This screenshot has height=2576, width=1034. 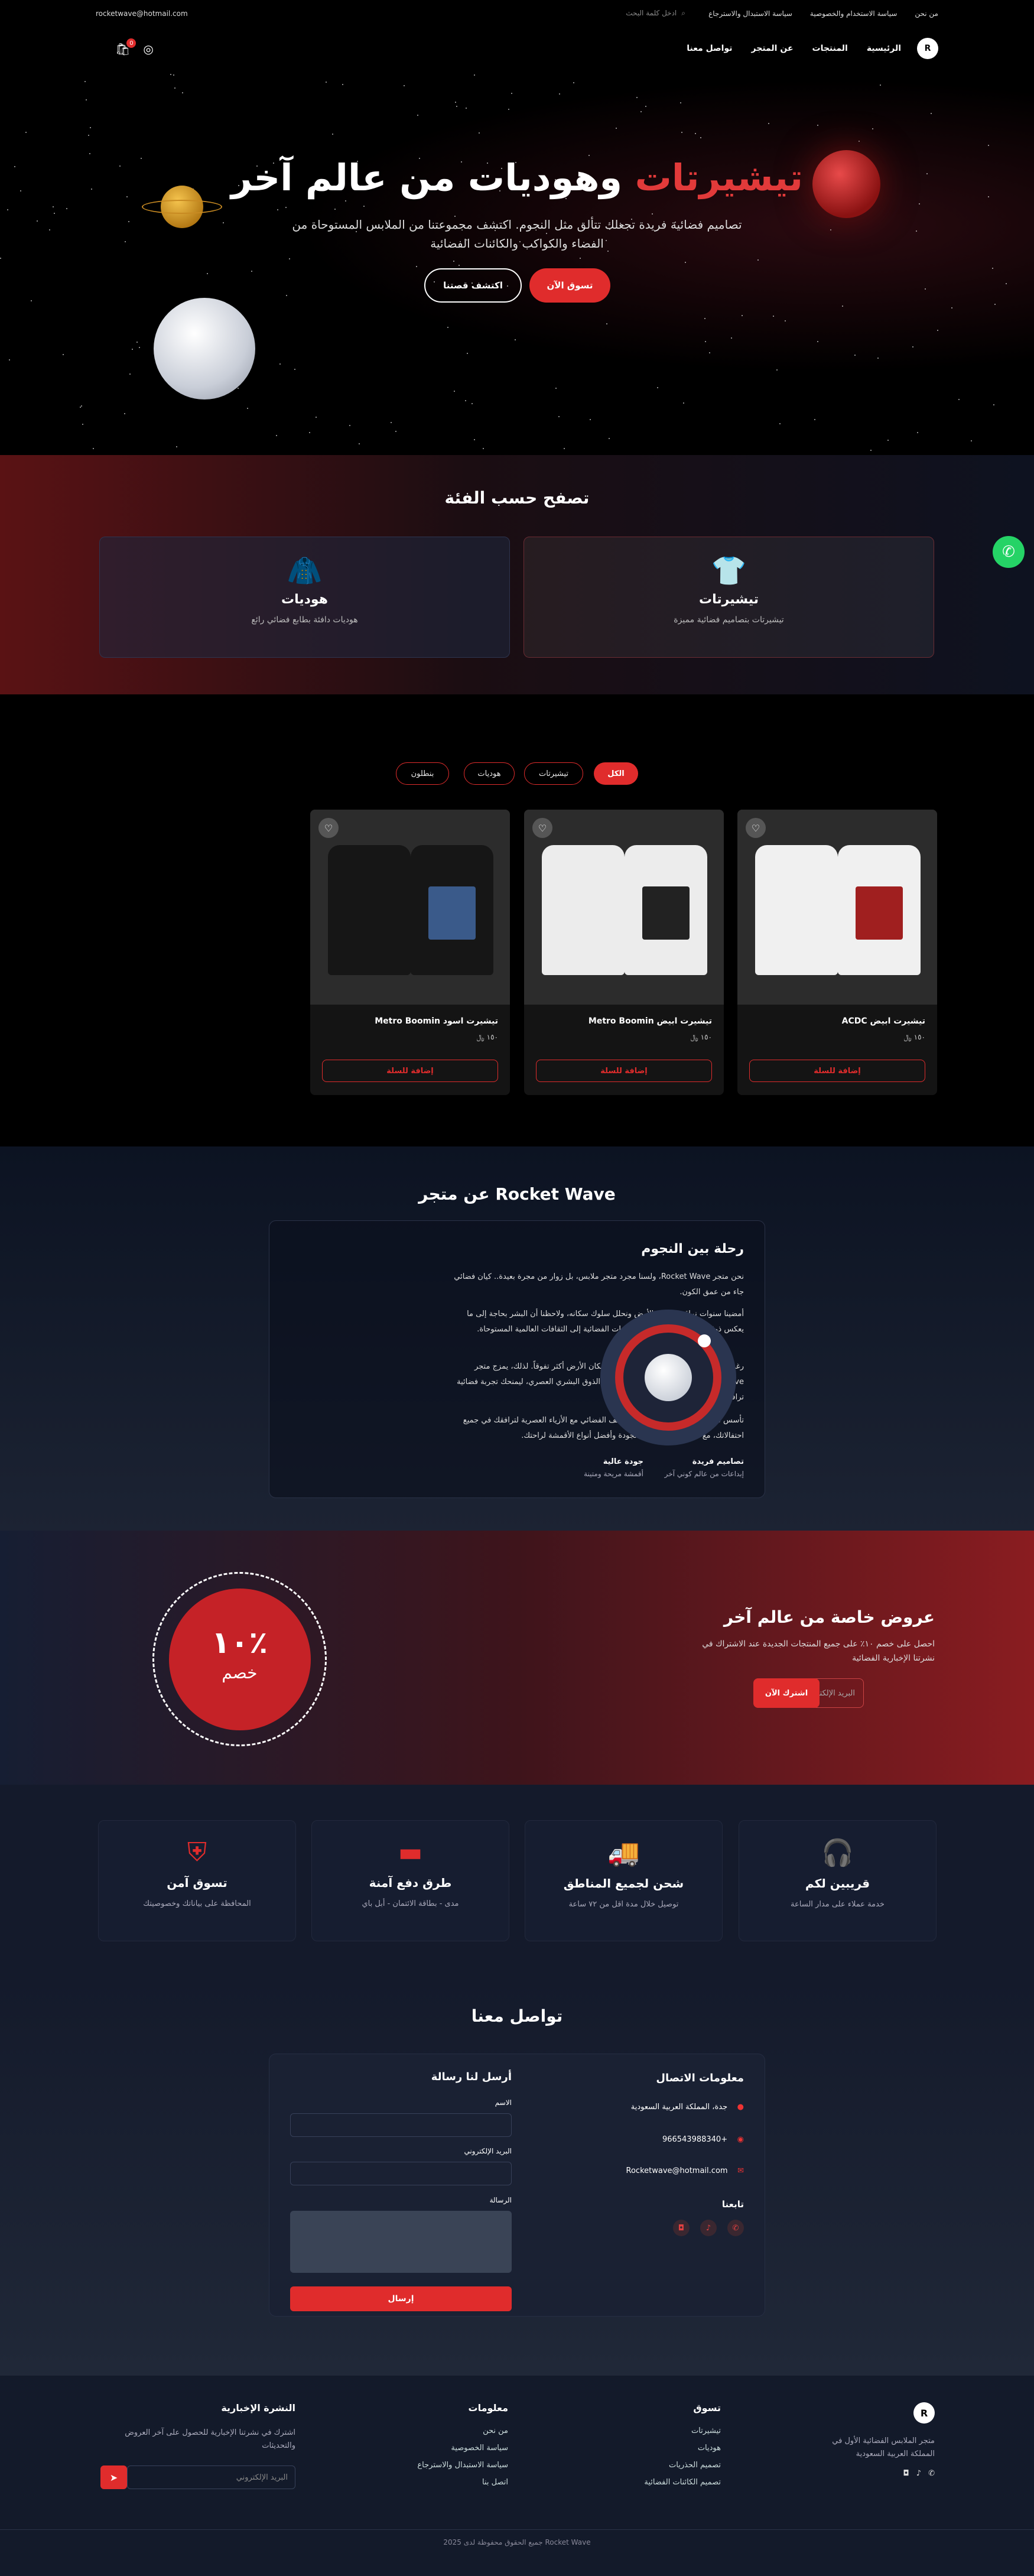 I want to click on nav-item-products: المنتجات, so click(x=830, y=48).